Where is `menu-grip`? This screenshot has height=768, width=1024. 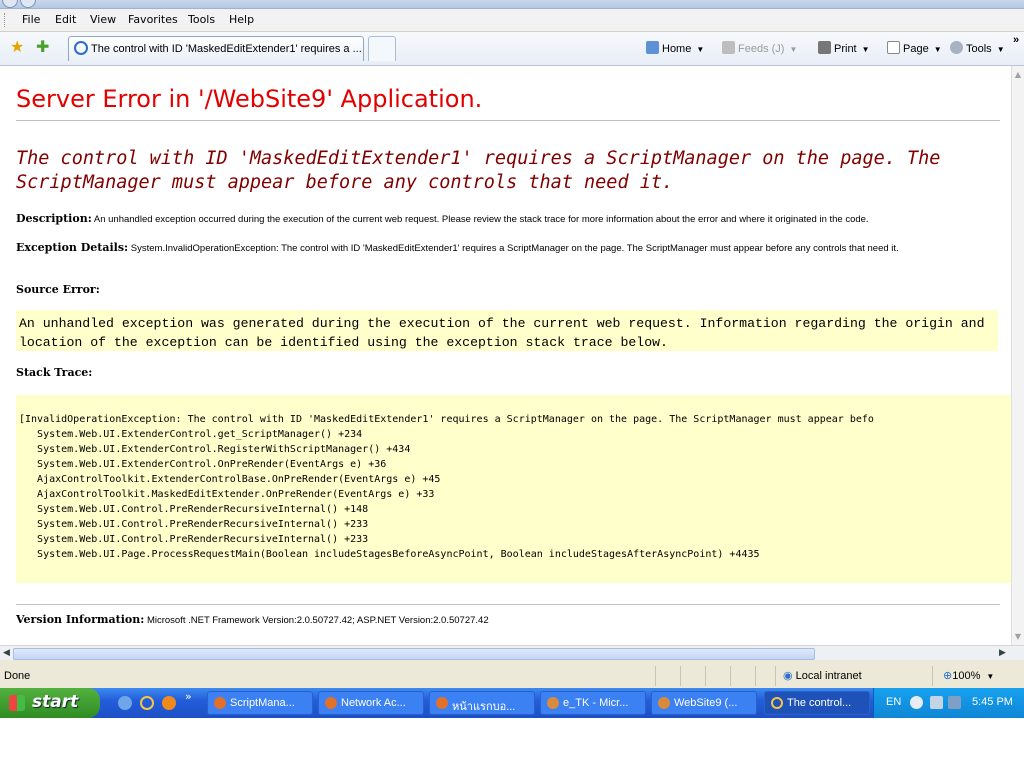 menu-grip is located at coordinates (5, 20).